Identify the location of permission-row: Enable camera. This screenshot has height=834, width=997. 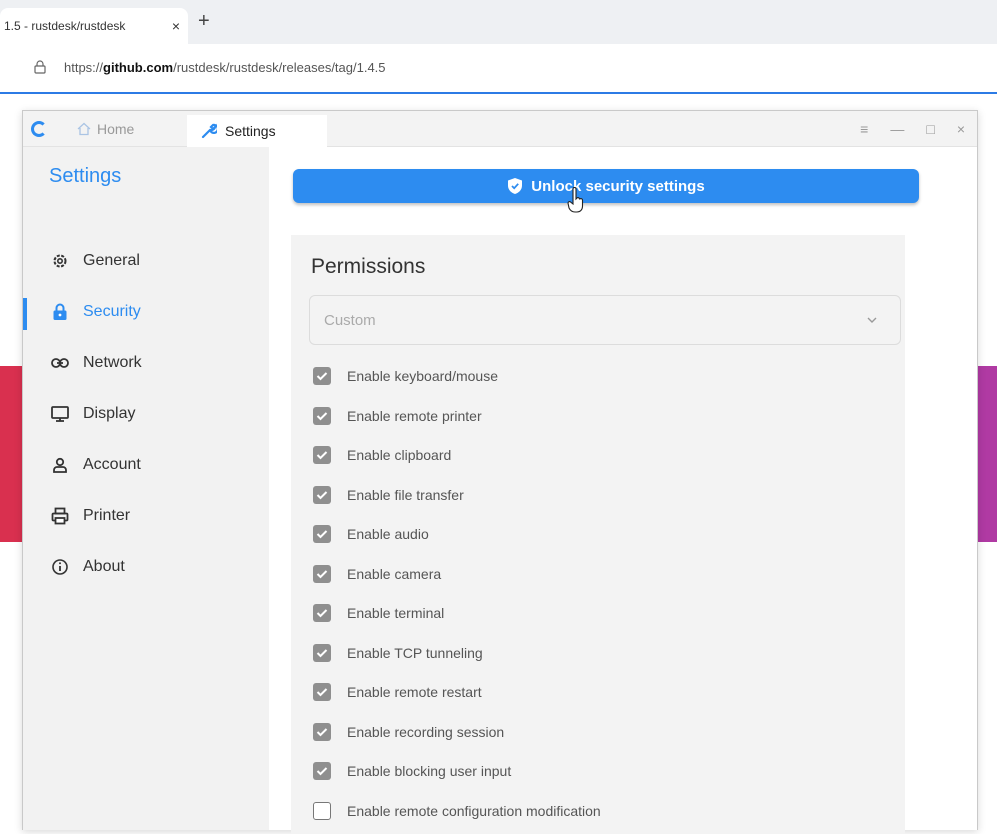
(377, 574).